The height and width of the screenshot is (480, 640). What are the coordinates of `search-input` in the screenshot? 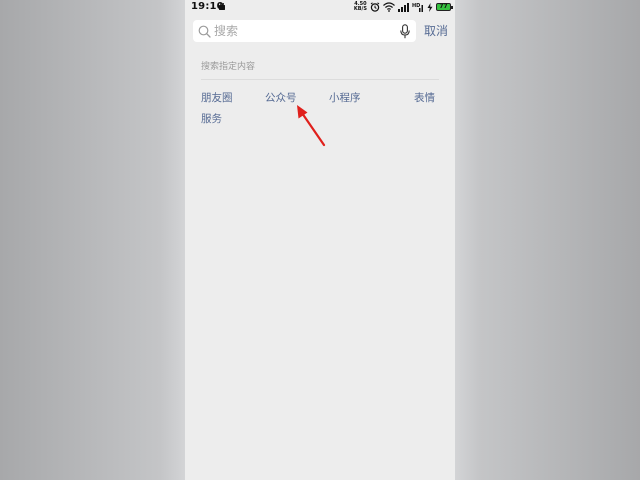 It's located at (304, 31).